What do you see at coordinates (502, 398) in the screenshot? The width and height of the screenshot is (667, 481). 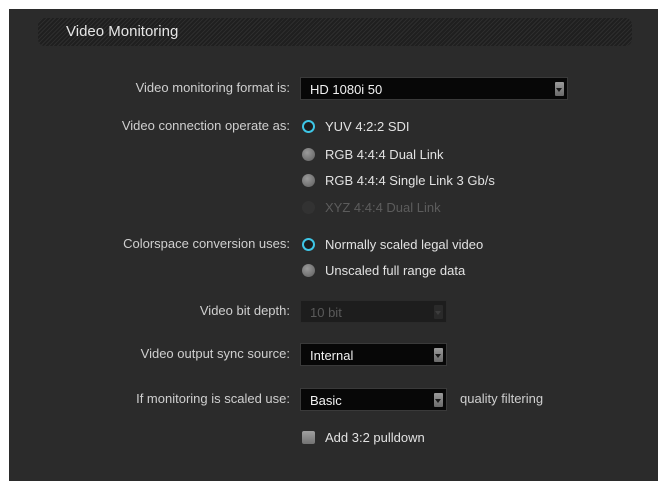 I see `quality-filtering-label: quality filtering` at bounding box center [502, 398].